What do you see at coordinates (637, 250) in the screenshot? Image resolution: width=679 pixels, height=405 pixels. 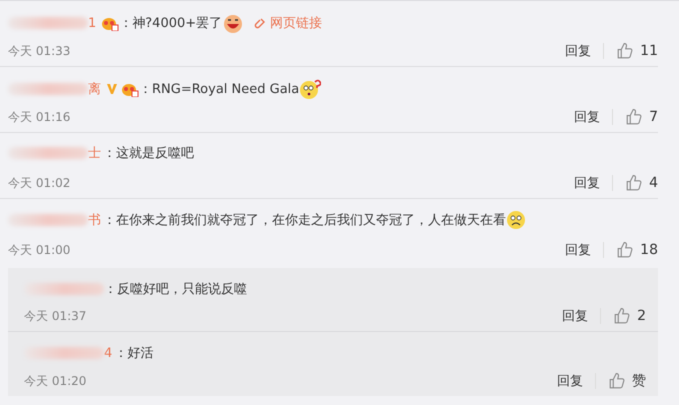 I see `like-button: 18` at bounding box center [637, 250].